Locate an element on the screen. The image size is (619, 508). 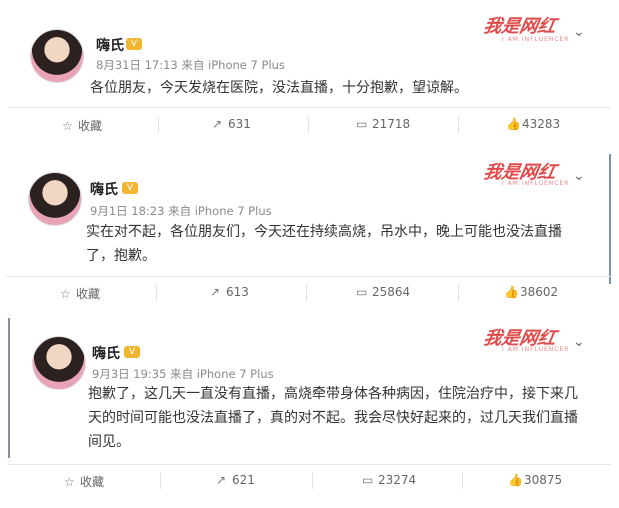
content-line: 了，抱歉。 is located at coordinates (121, 256).